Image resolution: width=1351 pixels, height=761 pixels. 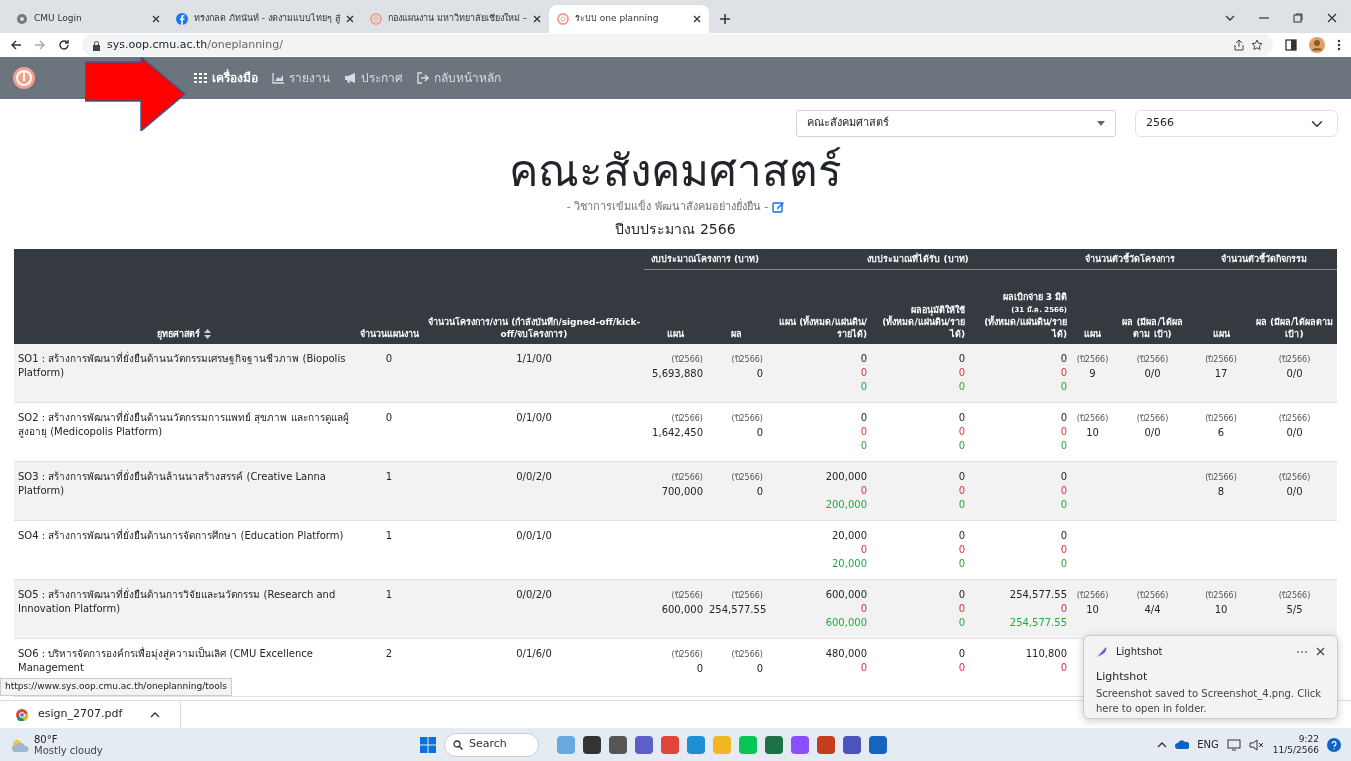 What do you see at coordinates (16, 45) in the screenshot?
I see `back-icon` at bounding box center [16, 45].